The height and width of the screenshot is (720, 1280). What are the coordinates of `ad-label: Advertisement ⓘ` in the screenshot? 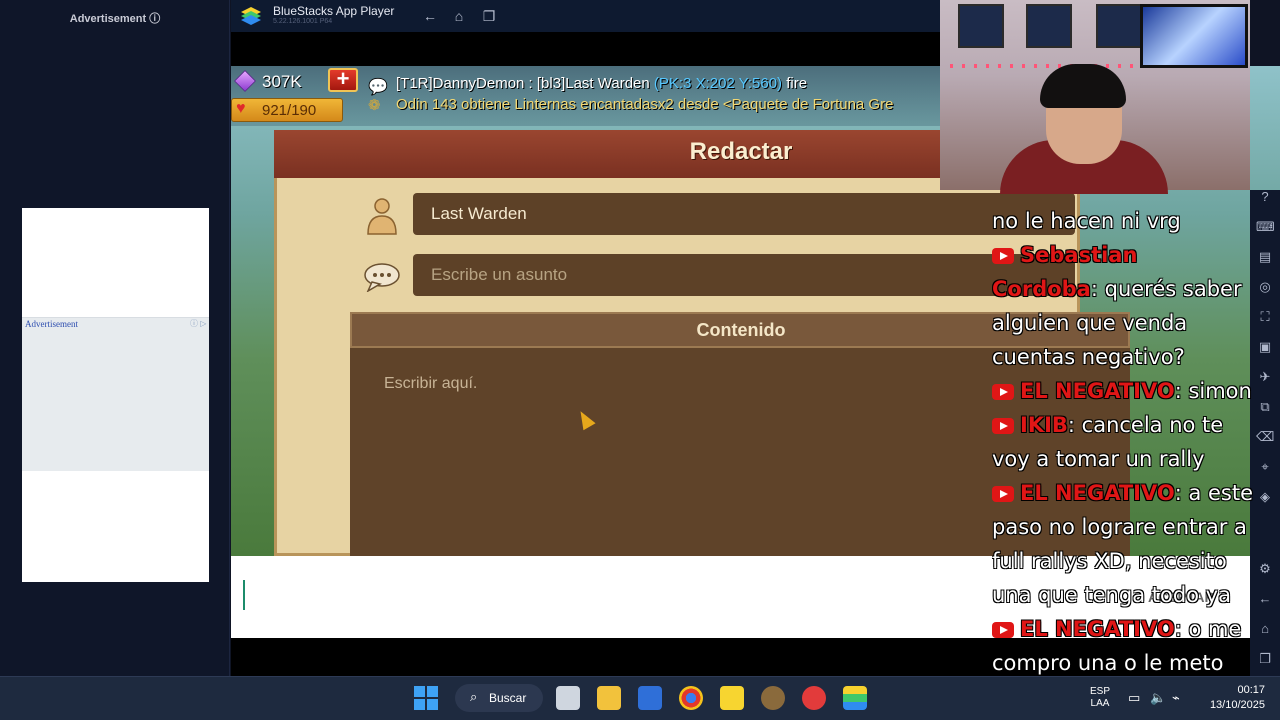 It's located at (115, 19).